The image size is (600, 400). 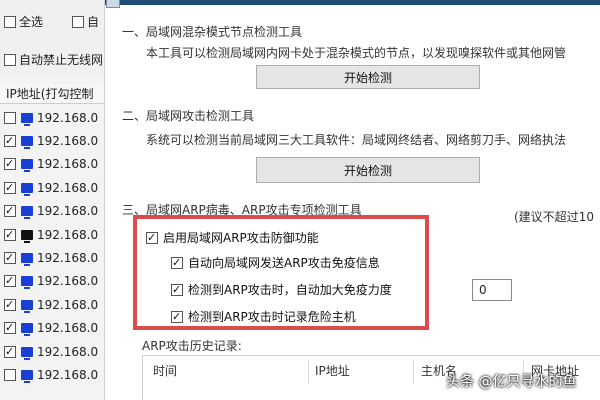 I want to click on promiscuous-start-button: 开始检测, so click(x=368, y=77).